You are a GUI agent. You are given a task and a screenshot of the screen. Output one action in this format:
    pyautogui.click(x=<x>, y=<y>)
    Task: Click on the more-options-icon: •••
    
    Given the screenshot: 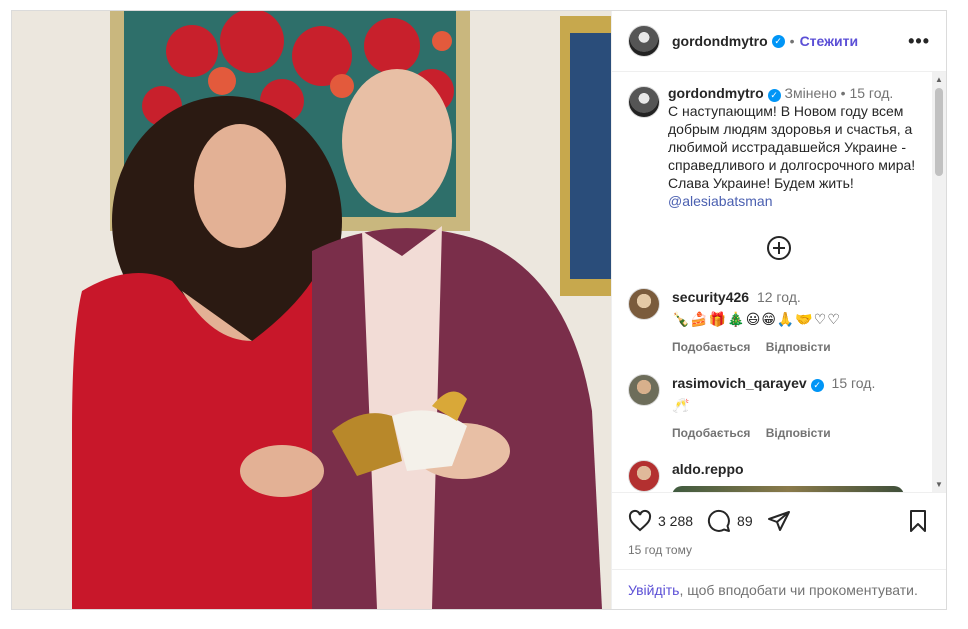 What is the action you would take?
    pyautogui.click(x=919, y=41)
    